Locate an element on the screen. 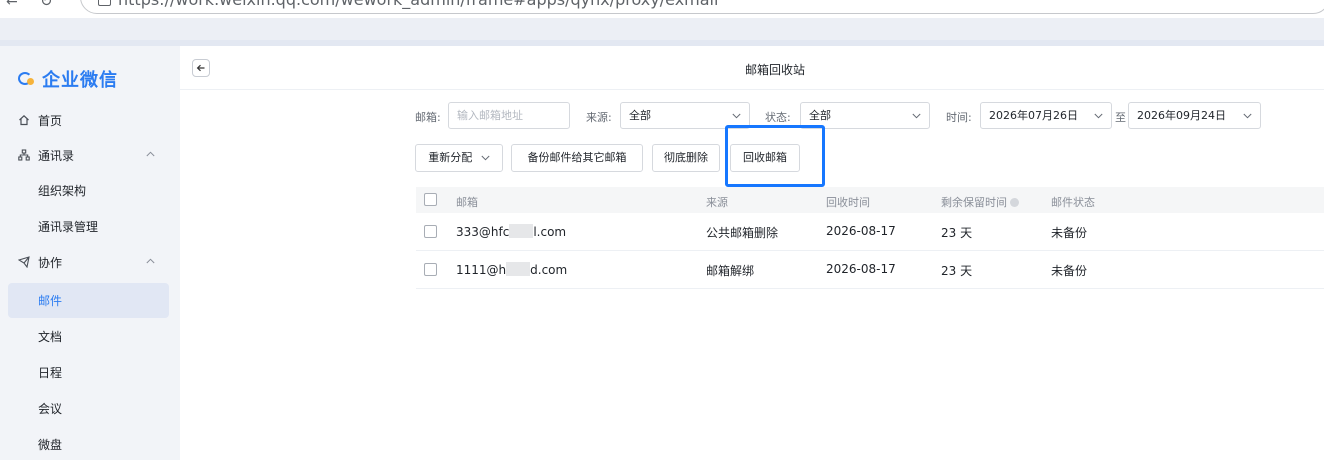  permanent-delete-button: 彻底删除 is located at coordinates (686, 158).